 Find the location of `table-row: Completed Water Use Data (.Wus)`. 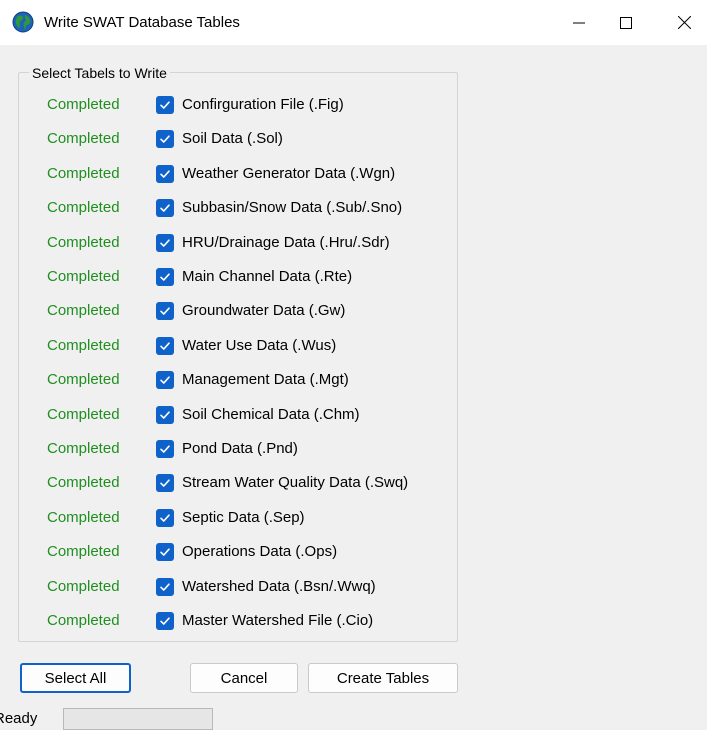

table-row: Completed Water Use Data (.Wus) is located at coordinates (230, 347).